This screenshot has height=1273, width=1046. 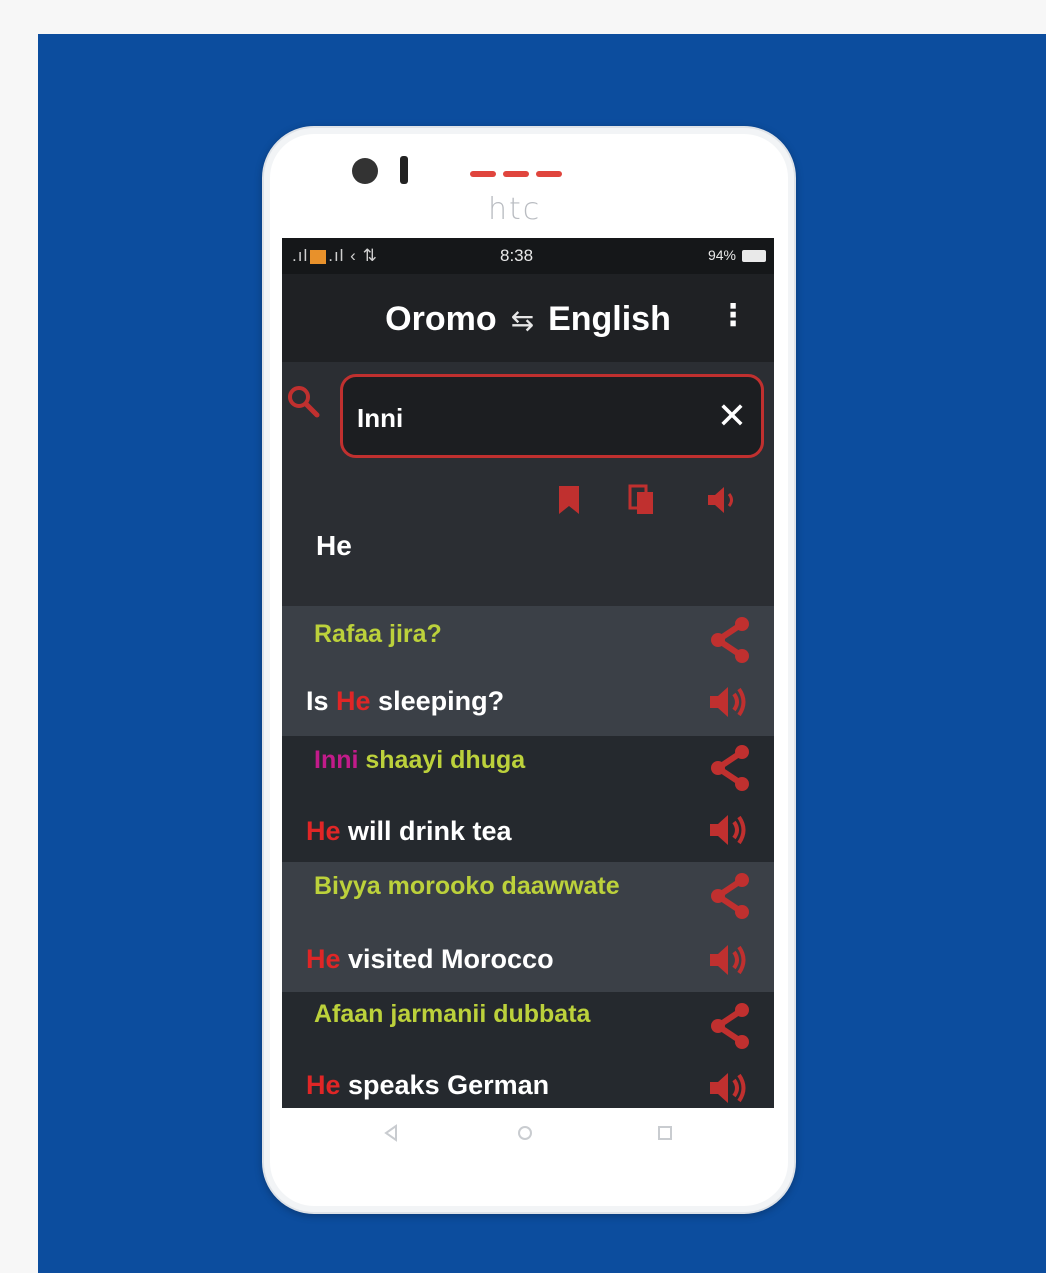 What do you see at coordinates (642, 500) in the screenshot?
I see `copy-icon` at bounding box center [642, 500].